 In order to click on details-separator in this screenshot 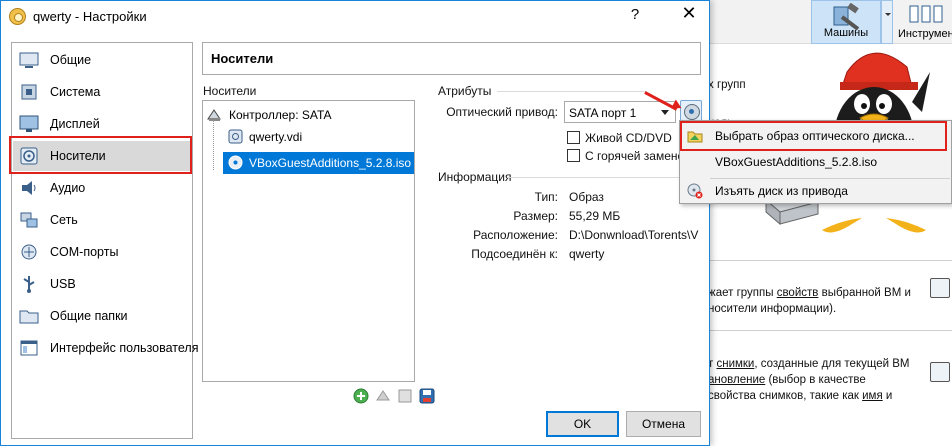, I will do `click(829, 260)`.